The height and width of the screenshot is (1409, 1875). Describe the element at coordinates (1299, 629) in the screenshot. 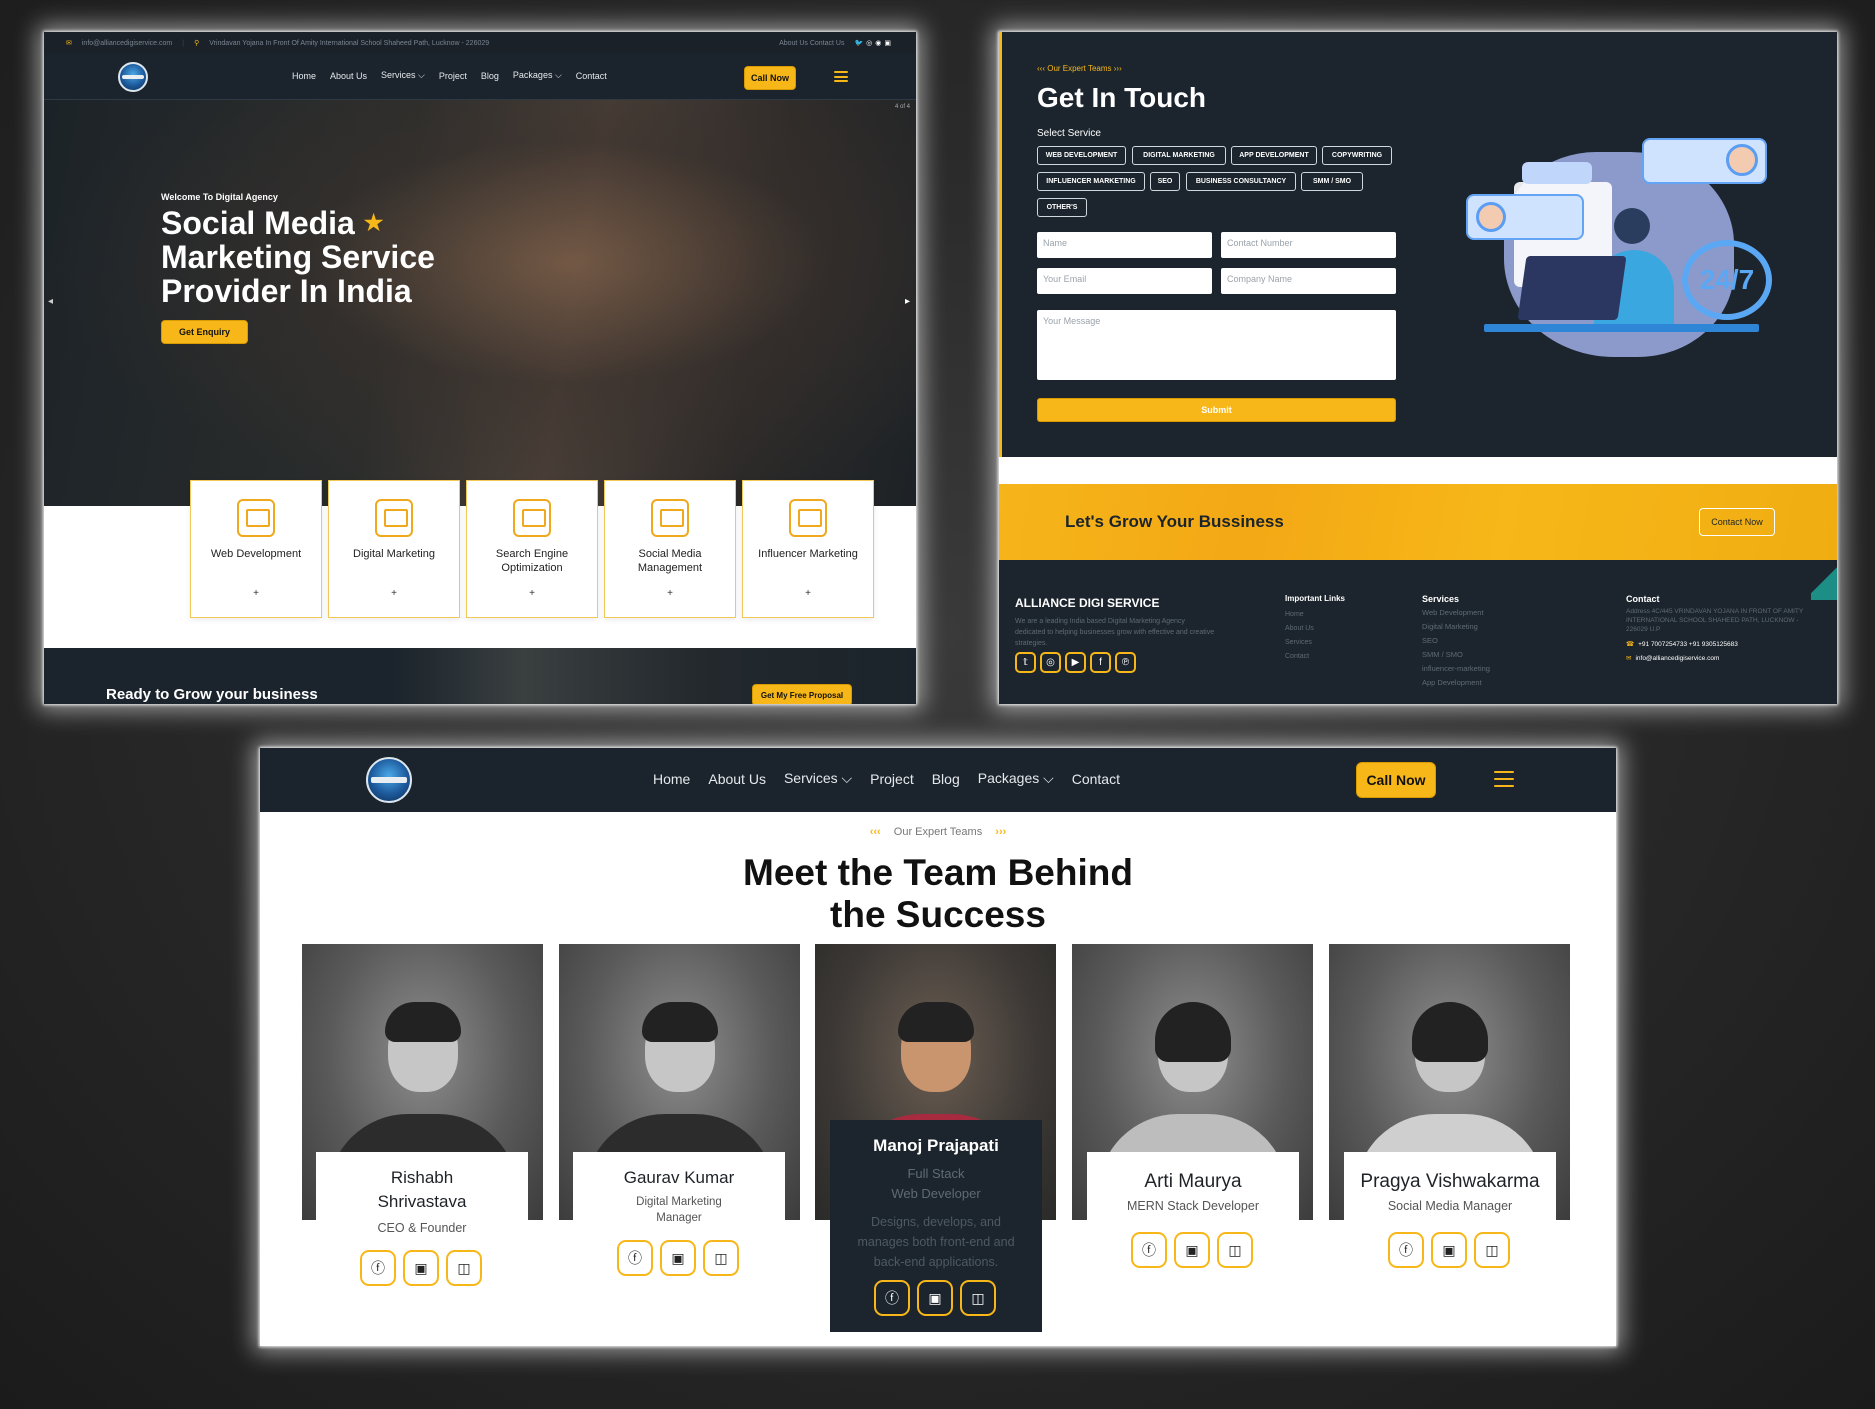

I see `footer-link-about: About Us` at that location.